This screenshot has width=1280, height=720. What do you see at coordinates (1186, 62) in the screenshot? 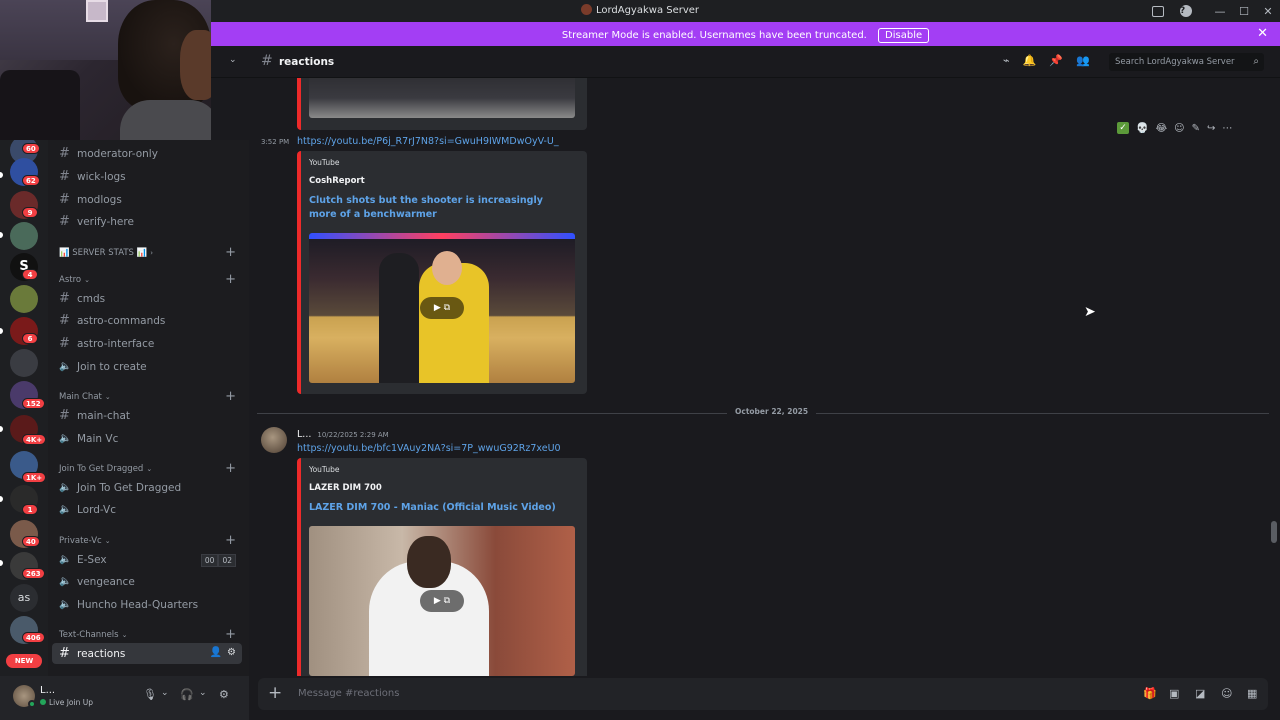
I see `search-input: Search LordAgyakwa Server ⌕` at bounding box center [1186, 62].